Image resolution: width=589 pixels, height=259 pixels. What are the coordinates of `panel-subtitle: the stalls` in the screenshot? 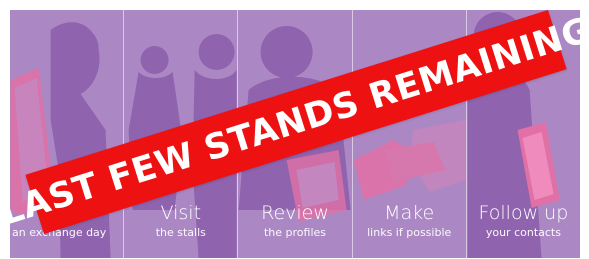 It's located at (180, 232).